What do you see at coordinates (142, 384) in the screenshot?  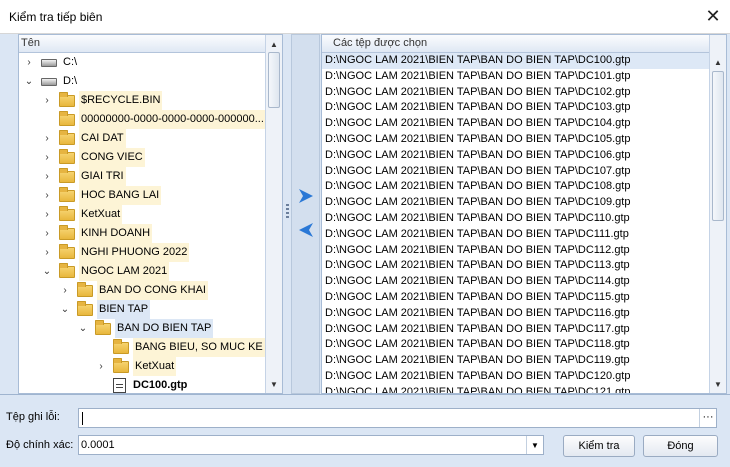 I see `tree-node: DC100.gtp` at bounding box center [142, 384].